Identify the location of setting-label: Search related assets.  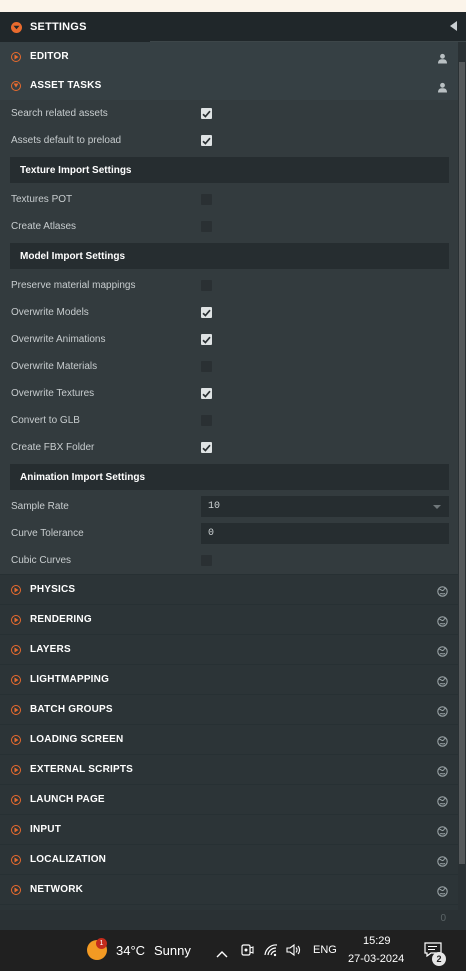
(59, 113).